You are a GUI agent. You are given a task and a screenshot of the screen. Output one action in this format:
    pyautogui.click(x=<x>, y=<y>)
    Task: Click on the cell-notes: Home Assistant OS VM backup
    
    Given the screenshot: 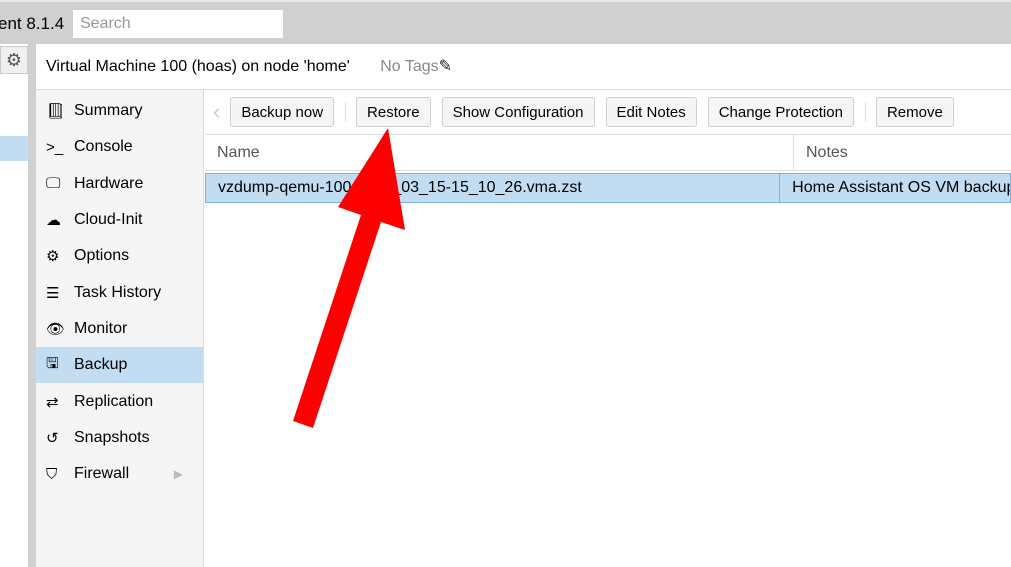 What is the action you would take?
    pyautogui.click(x=901, y=187)
    